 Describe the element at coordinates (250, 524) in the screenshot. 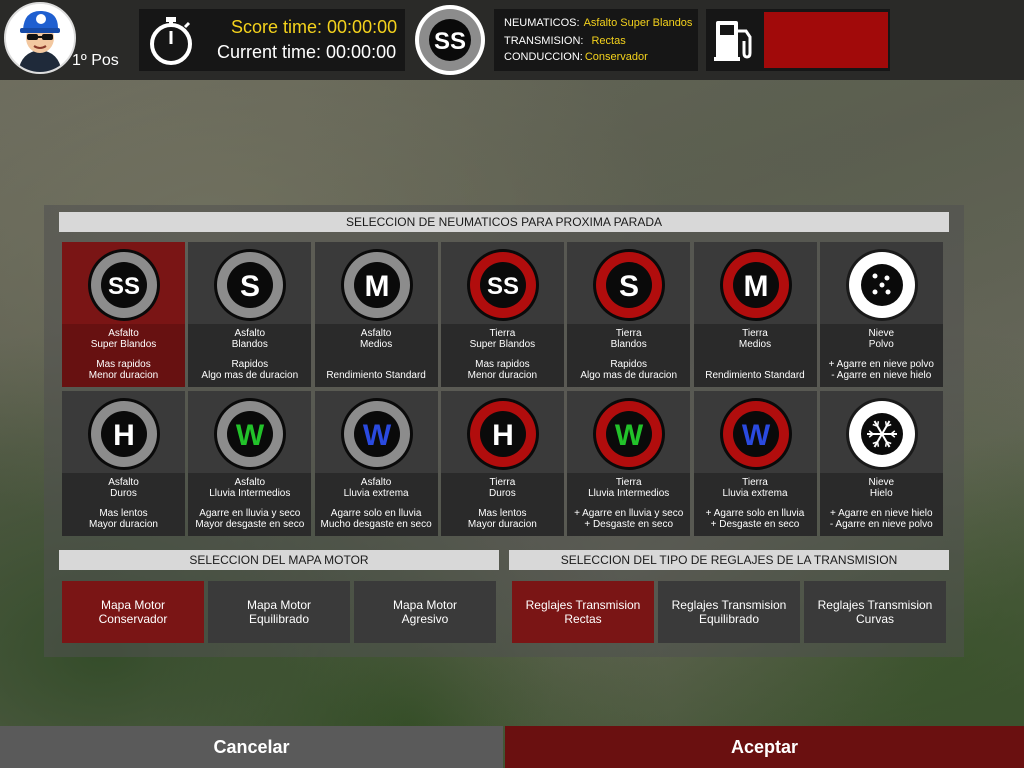

I see `tire-desc-line2: Mayor desgaste en seco` at that location.